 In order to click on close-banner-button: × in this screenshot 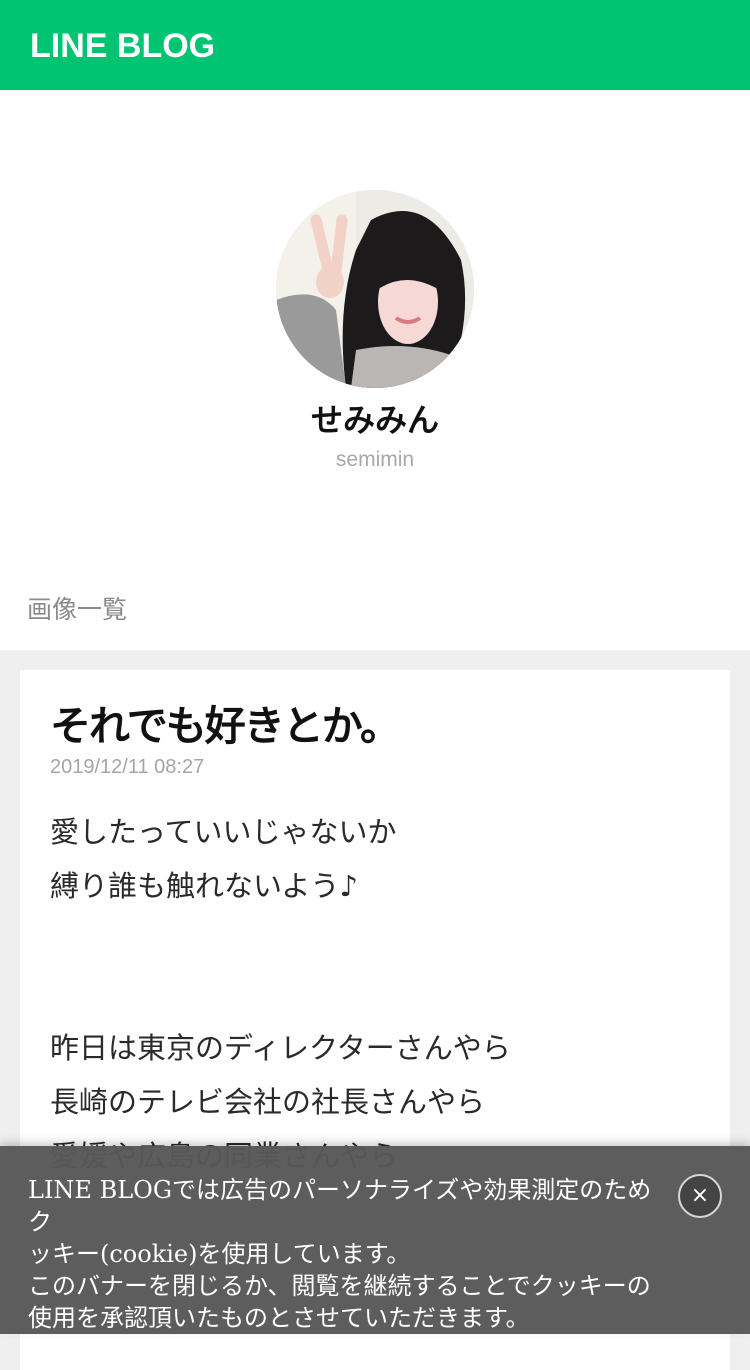, I will do `click(700, 1196)`.